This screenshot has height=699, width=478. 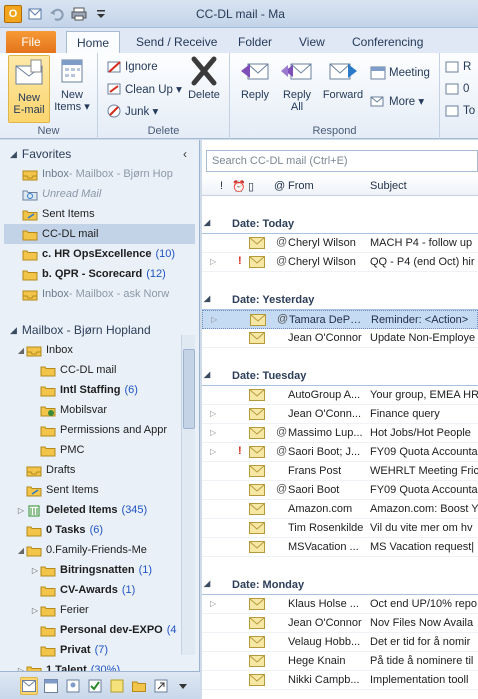 What do you see at coordinates (340, 642) in the screenshot?
I see `message-row: Velaug Hobb... Det er tid for å nomir` at bounding box center [340, 642].